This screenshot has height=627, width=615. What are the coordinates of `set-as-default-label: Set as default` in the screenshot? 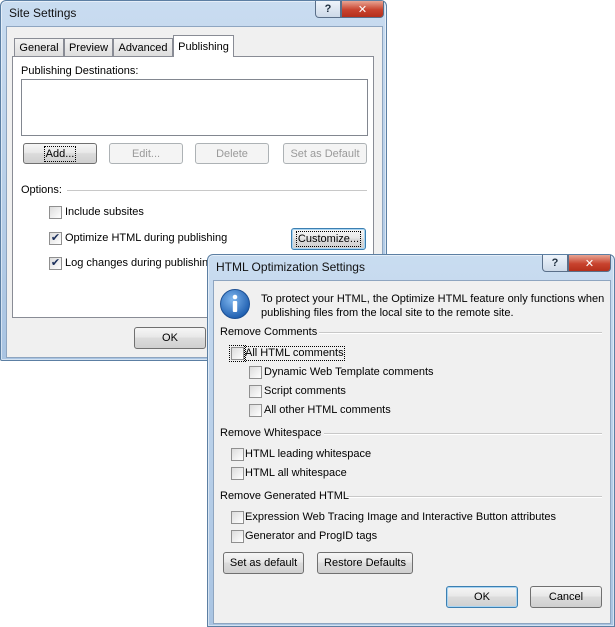 It's located at (263, 563).